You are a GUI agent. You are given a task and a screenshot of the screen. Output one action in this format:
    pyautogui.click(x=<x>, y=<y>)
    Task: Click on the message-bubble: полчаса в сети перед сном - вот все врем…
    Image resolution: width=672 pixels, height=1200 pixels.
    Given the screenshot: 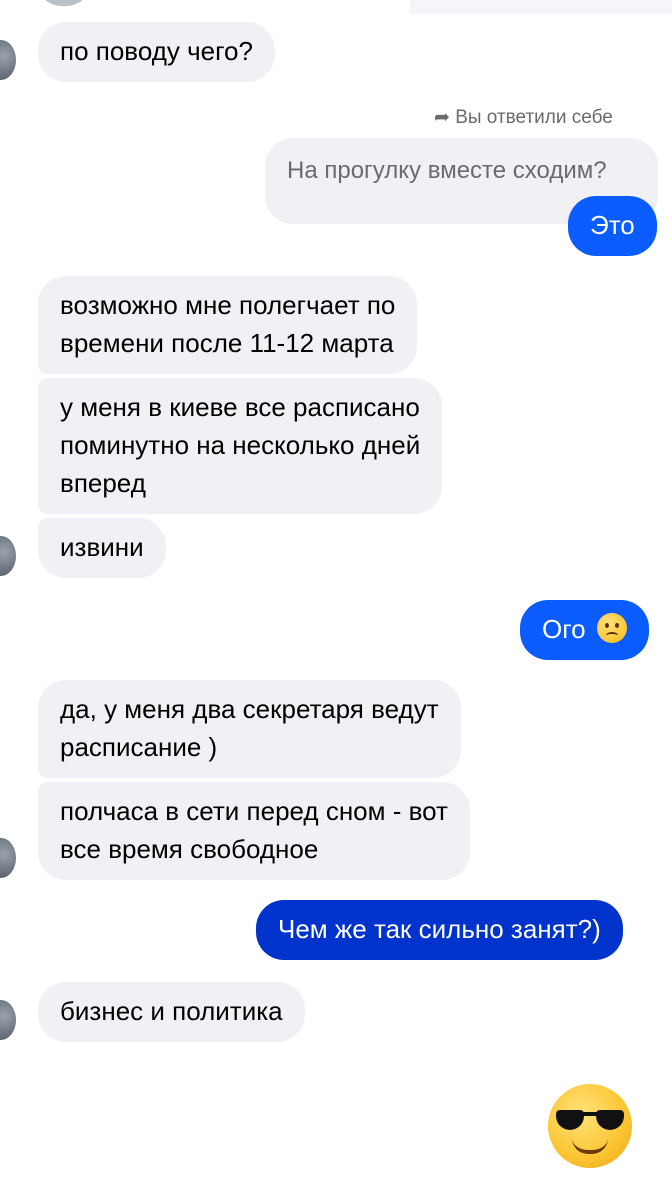 What is the action you would take?
    pyautogui.click(x=254, y=831)
    